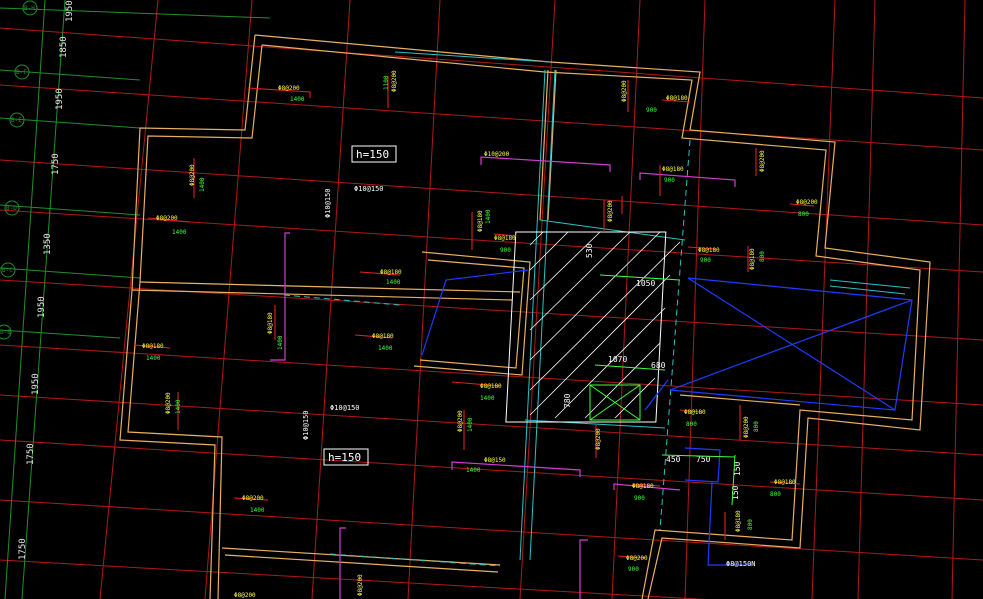 The image size is (983, 599). Describe the element at coordinates (21, 72) in the screenshot. I see `axis-bubble-label: B-F` at that location.